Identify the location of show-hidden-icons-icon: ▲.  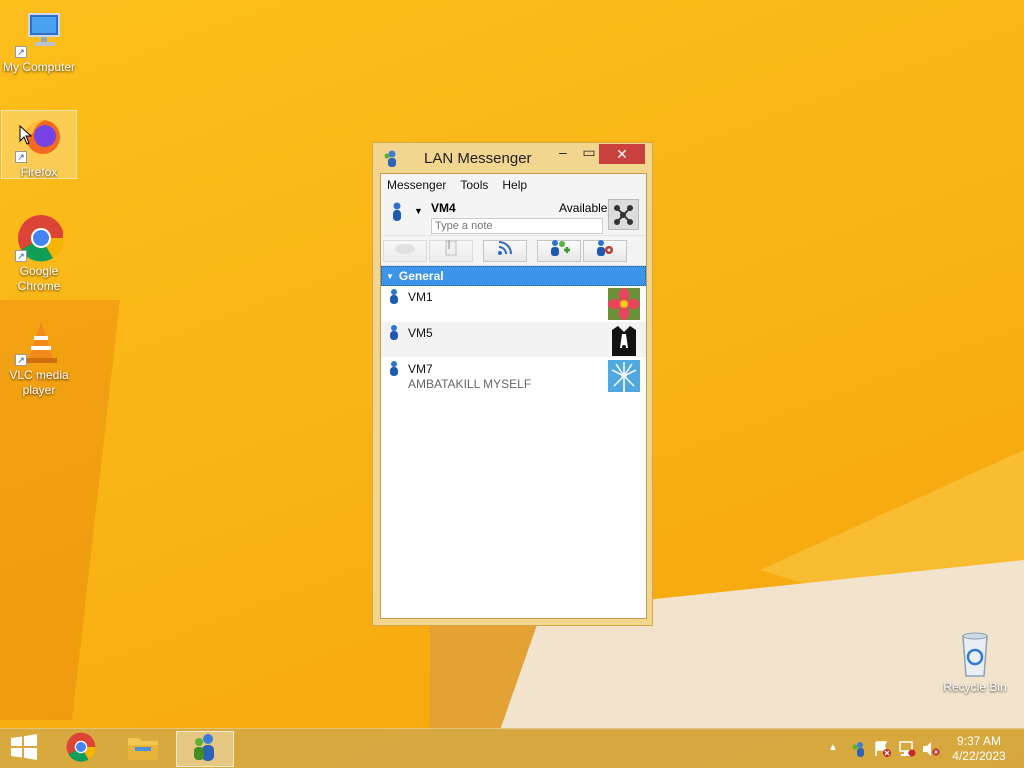
(833, 747).